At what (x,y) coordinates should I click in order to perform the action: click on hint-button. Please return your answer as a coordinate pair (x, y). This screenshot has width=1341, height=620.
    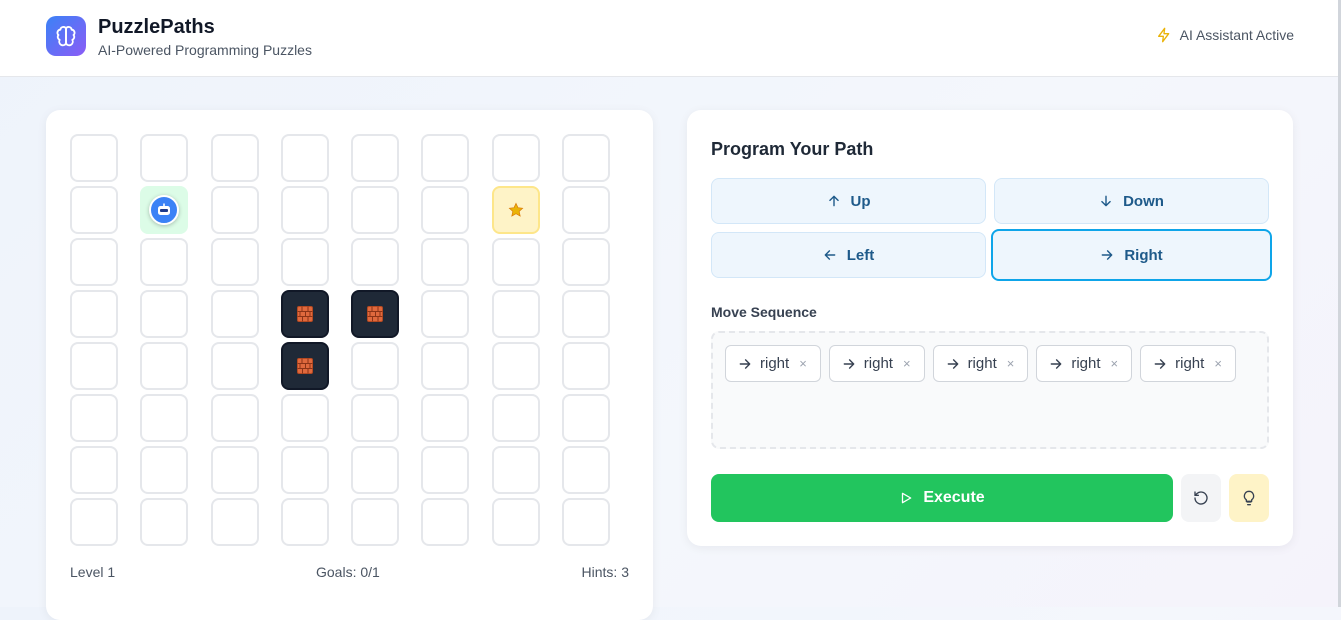
    Looking at the image, I should click on (1249, 498).